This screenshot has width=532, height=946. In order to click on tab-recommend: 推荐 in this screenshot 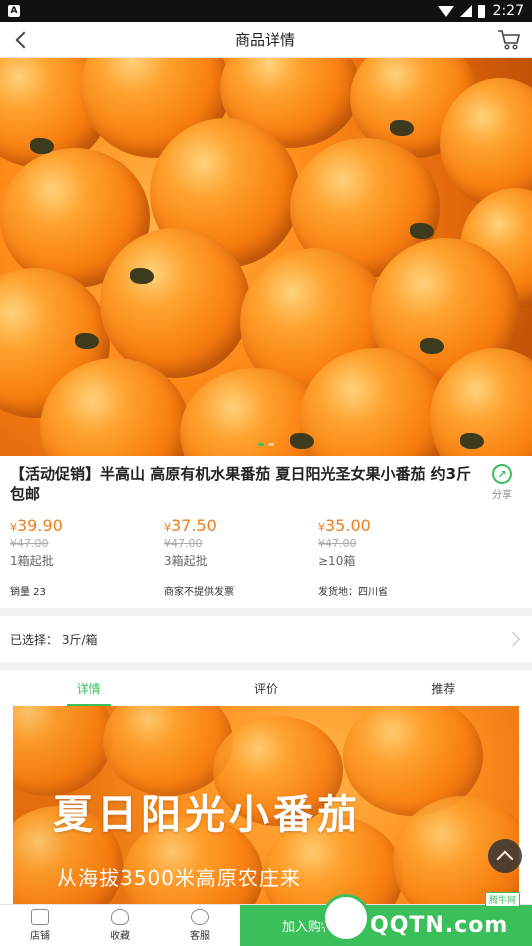, I will do `click(443, 688)`.